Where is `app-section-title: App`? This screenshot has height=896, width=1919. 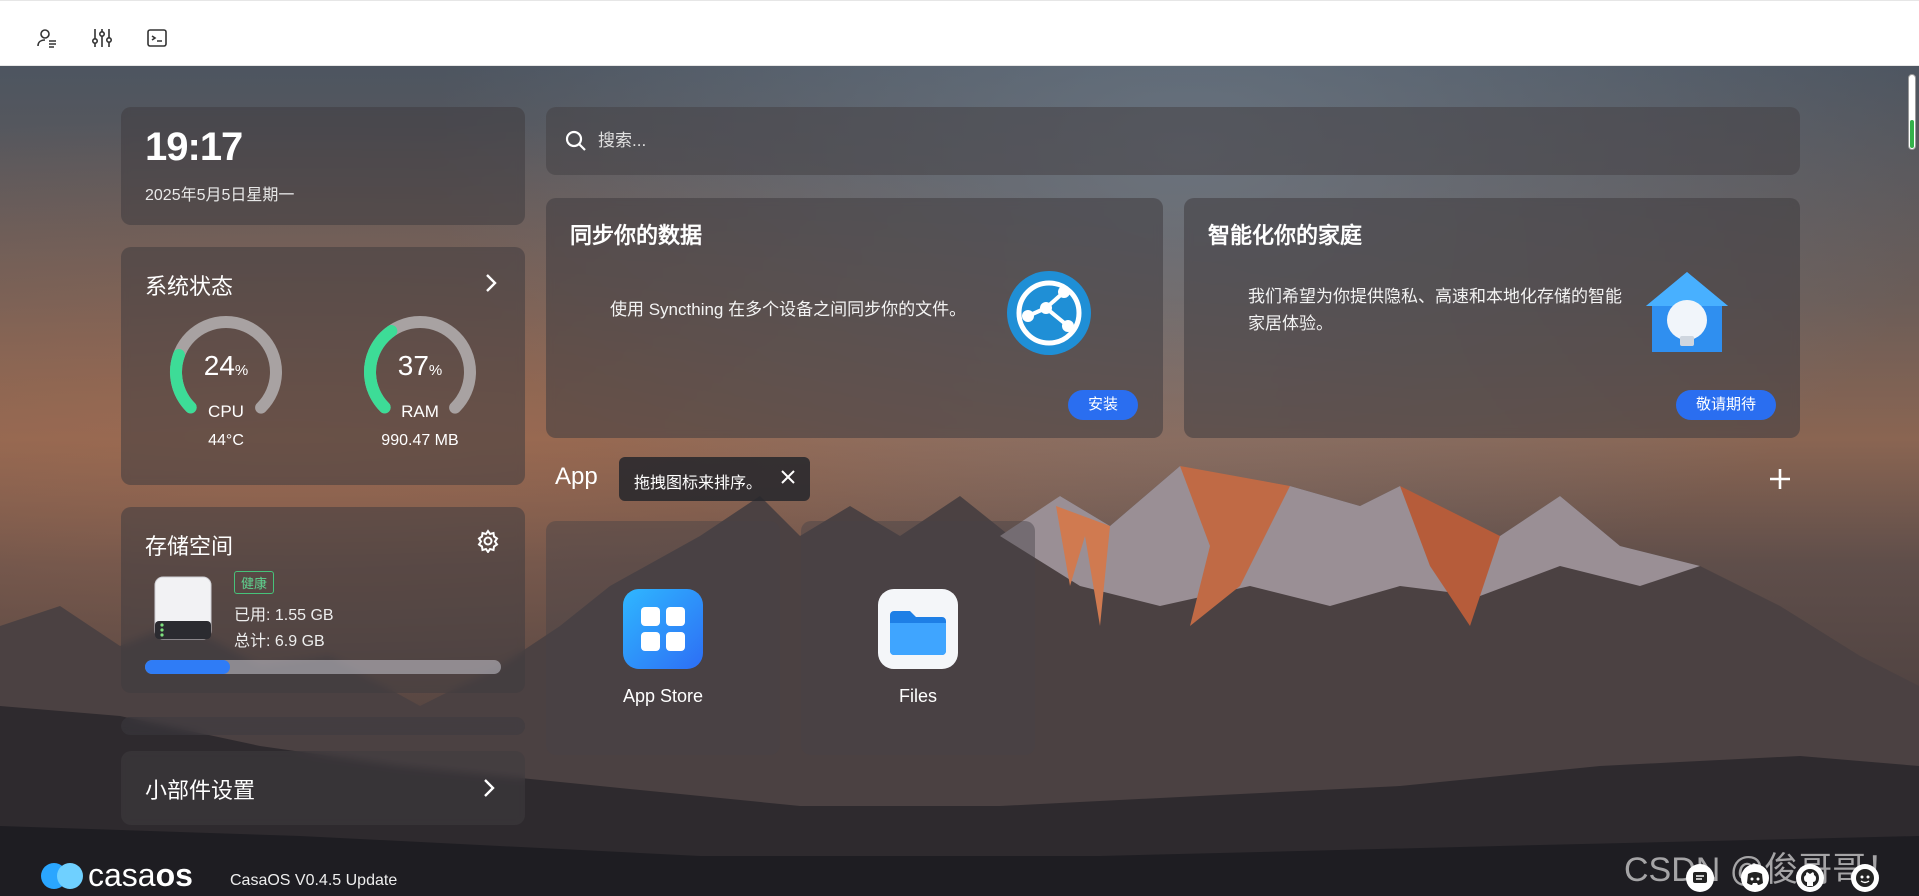 app-section-title: App is located at coordinates (576, 476).